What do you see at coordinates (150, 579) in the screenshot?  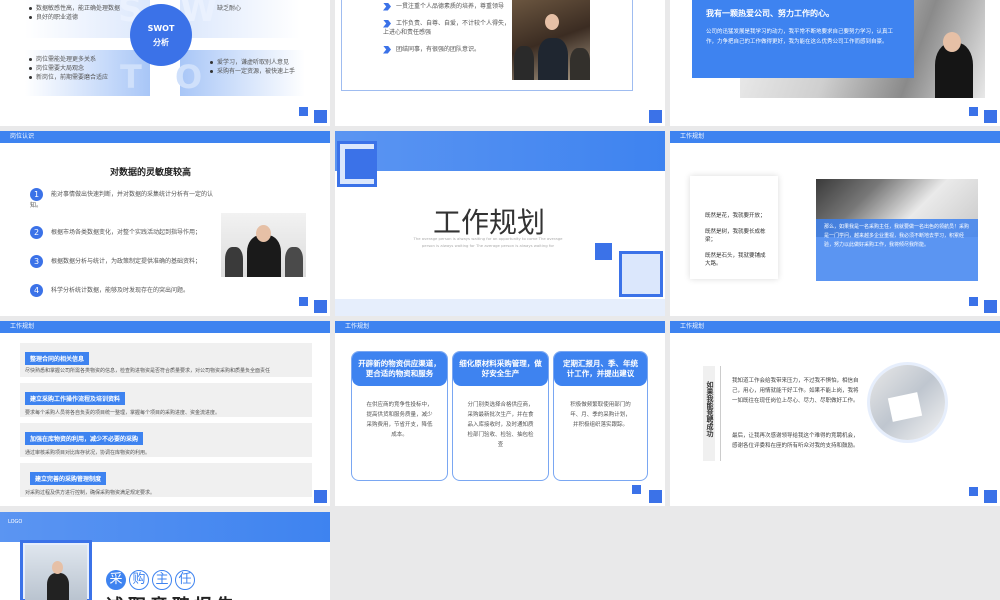 I see `cover-big-title: 采购主任` at bounding box center [150, 579].